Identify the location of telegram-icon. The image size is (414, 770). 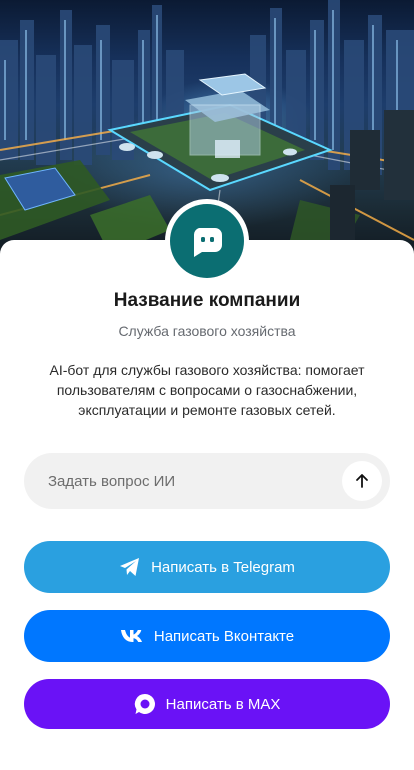
(130, 567).